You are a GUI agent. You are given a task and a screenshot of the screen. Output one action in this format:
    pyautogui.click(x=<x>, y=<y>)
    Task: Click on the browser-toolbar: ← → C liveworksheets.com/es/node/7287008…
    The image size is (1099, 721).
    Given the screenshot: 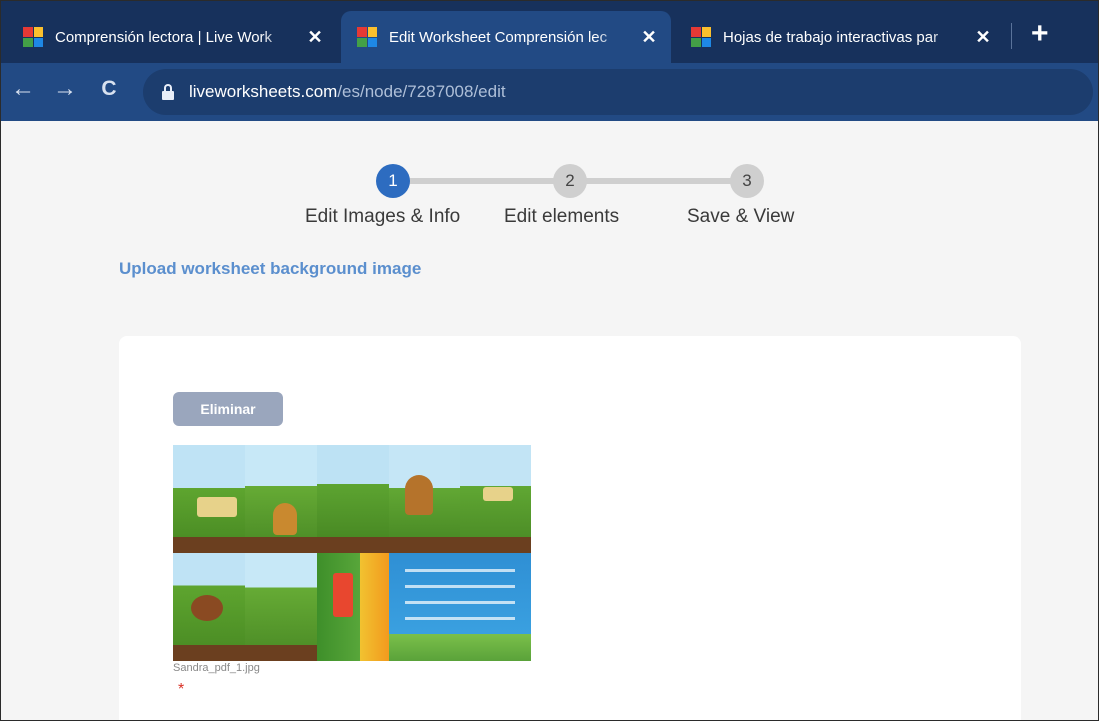 What is the action you would take?
    pyautogui.click(x=549, y=92)
    